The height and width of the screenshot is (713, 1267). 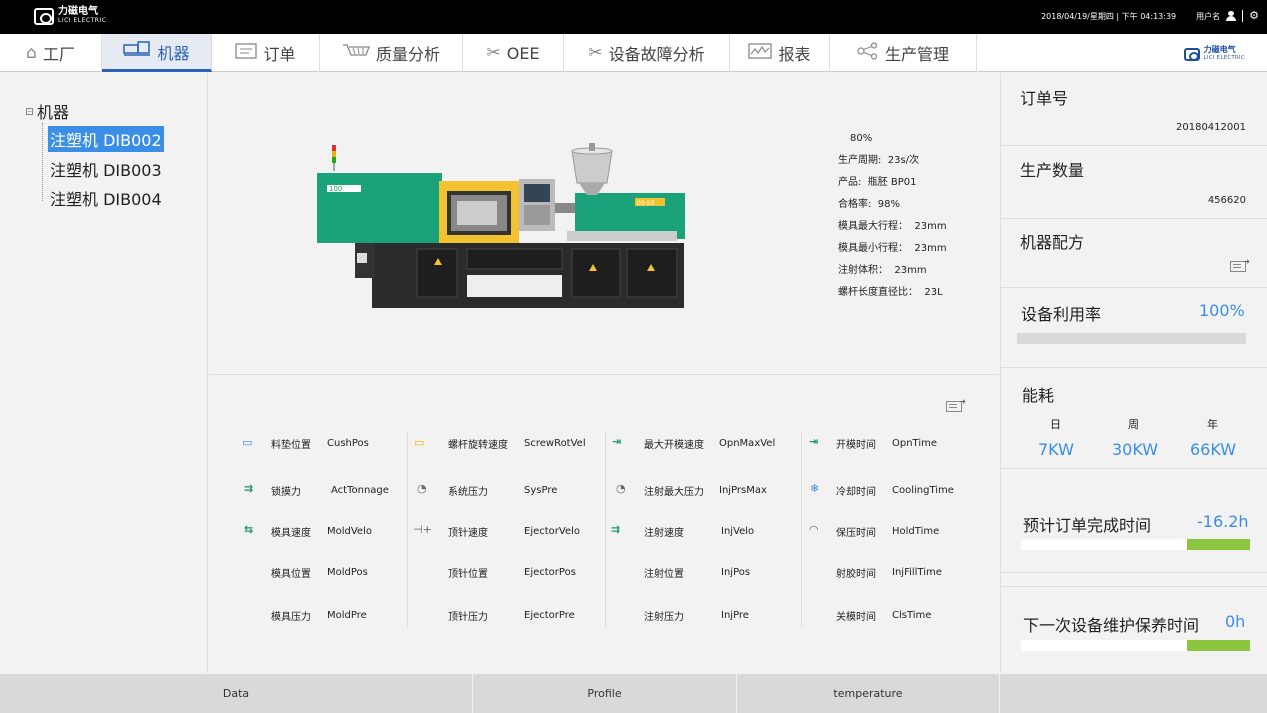 What do you see at coordinates (347, 572) in the screenshot?
I see `param-code: MoldPos` at bounding box center [347, 572].